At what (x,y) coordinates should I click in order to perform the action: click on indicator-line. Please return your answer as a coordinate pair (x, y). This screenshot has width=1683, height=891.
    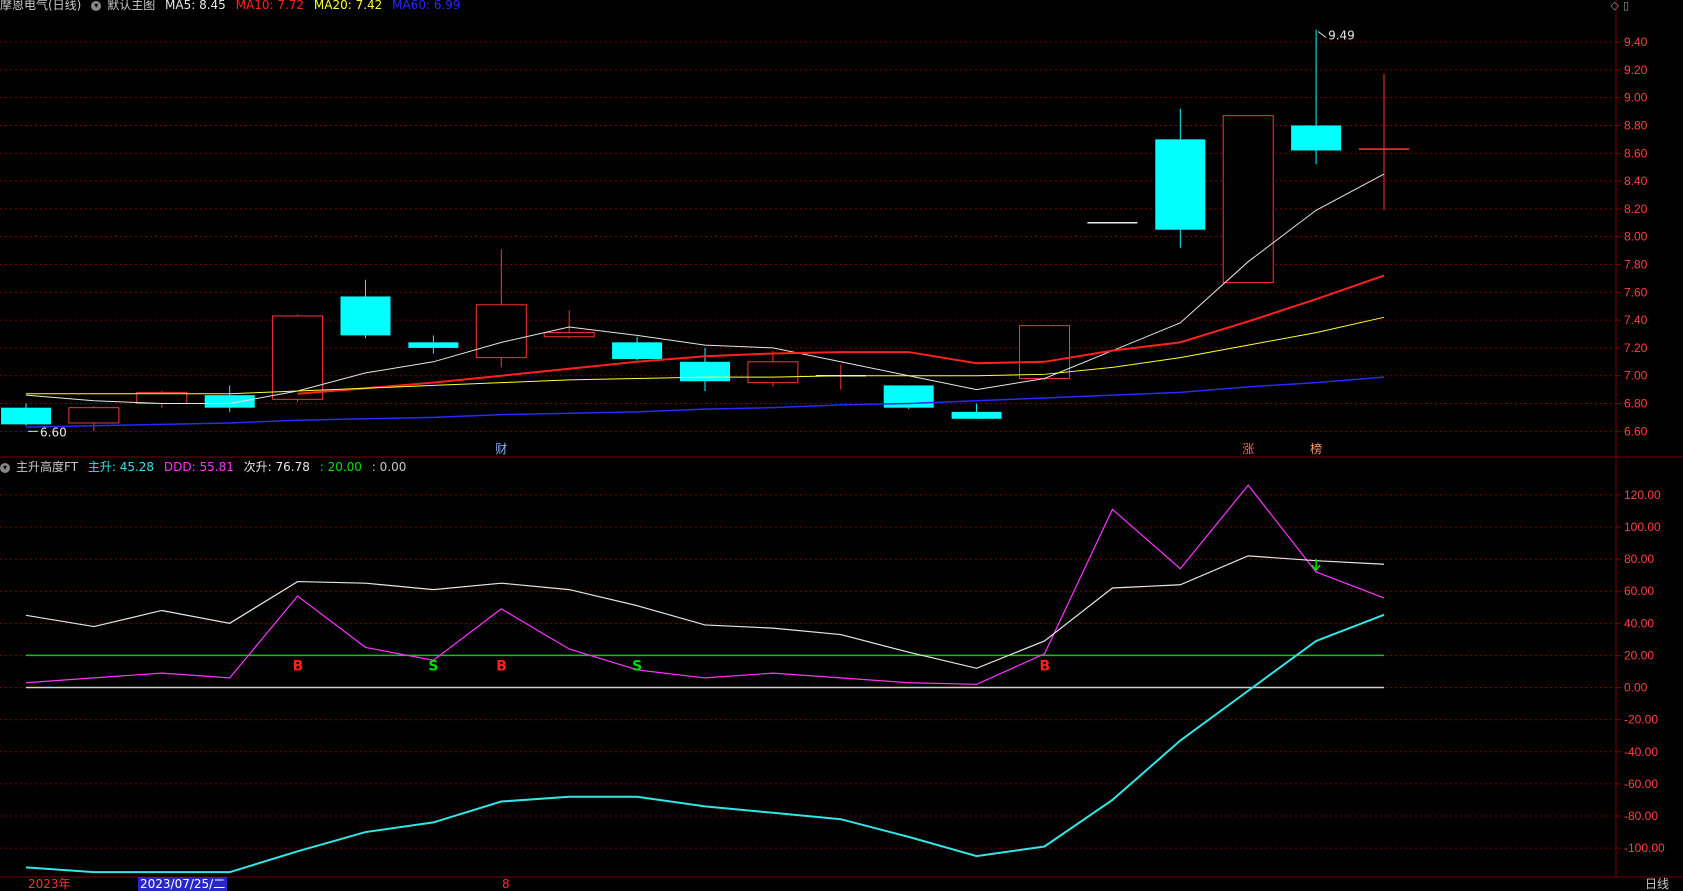
    Looking at the image, I should click on (705, 612).